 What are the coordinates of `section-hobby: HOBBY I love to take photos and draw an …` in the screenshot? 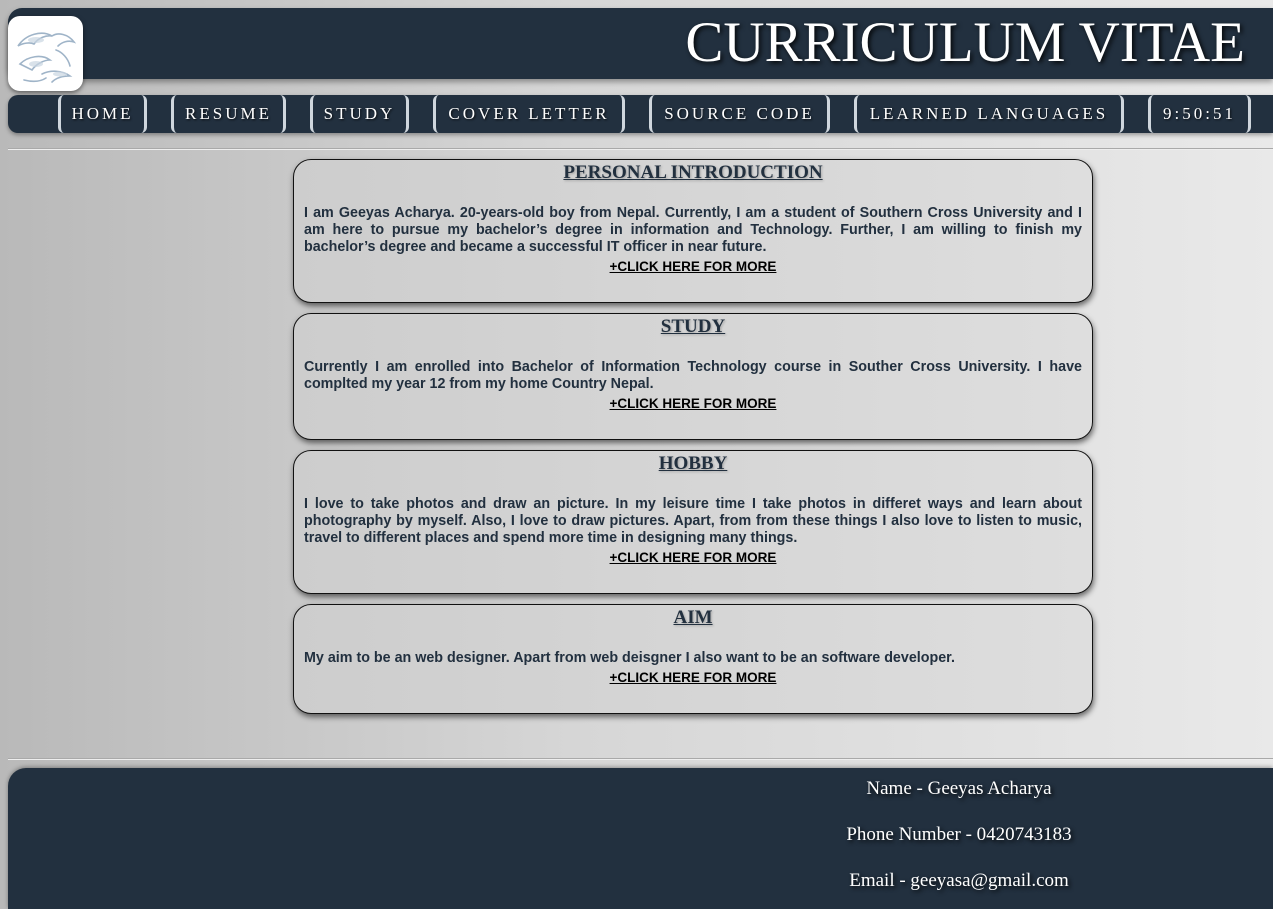 It's located at (693, 522).